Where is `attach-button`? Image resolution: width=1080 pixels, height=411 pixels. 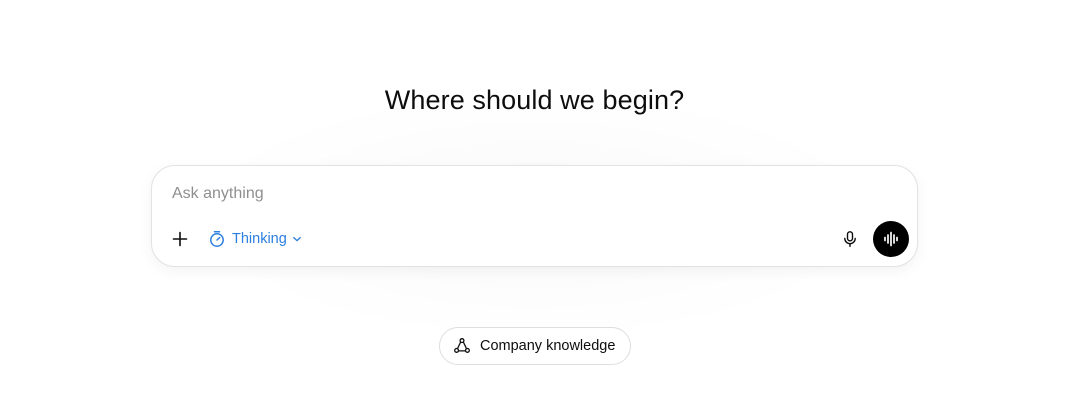
attach-button is located at coordinates (180, 239).